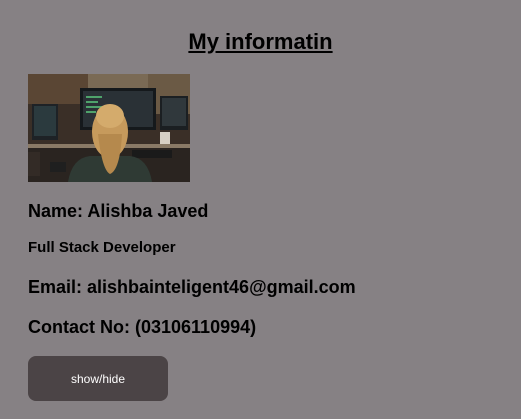 The height and width of the screenshot is (419, 521). Describe the element at coordinates (192, 287) in the screenshot. I see `email-text: Email: alishbainteligent46@gmail.com` at that location.